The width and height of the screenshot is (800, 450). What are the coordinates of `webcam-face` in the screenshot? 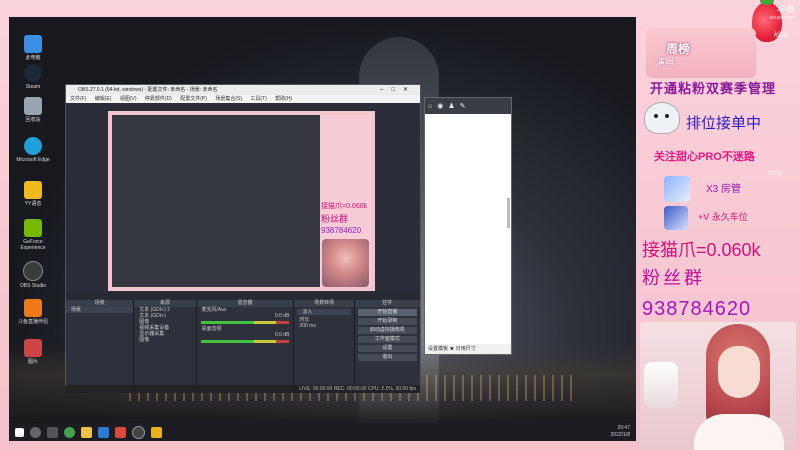 It's located at (739, 372).